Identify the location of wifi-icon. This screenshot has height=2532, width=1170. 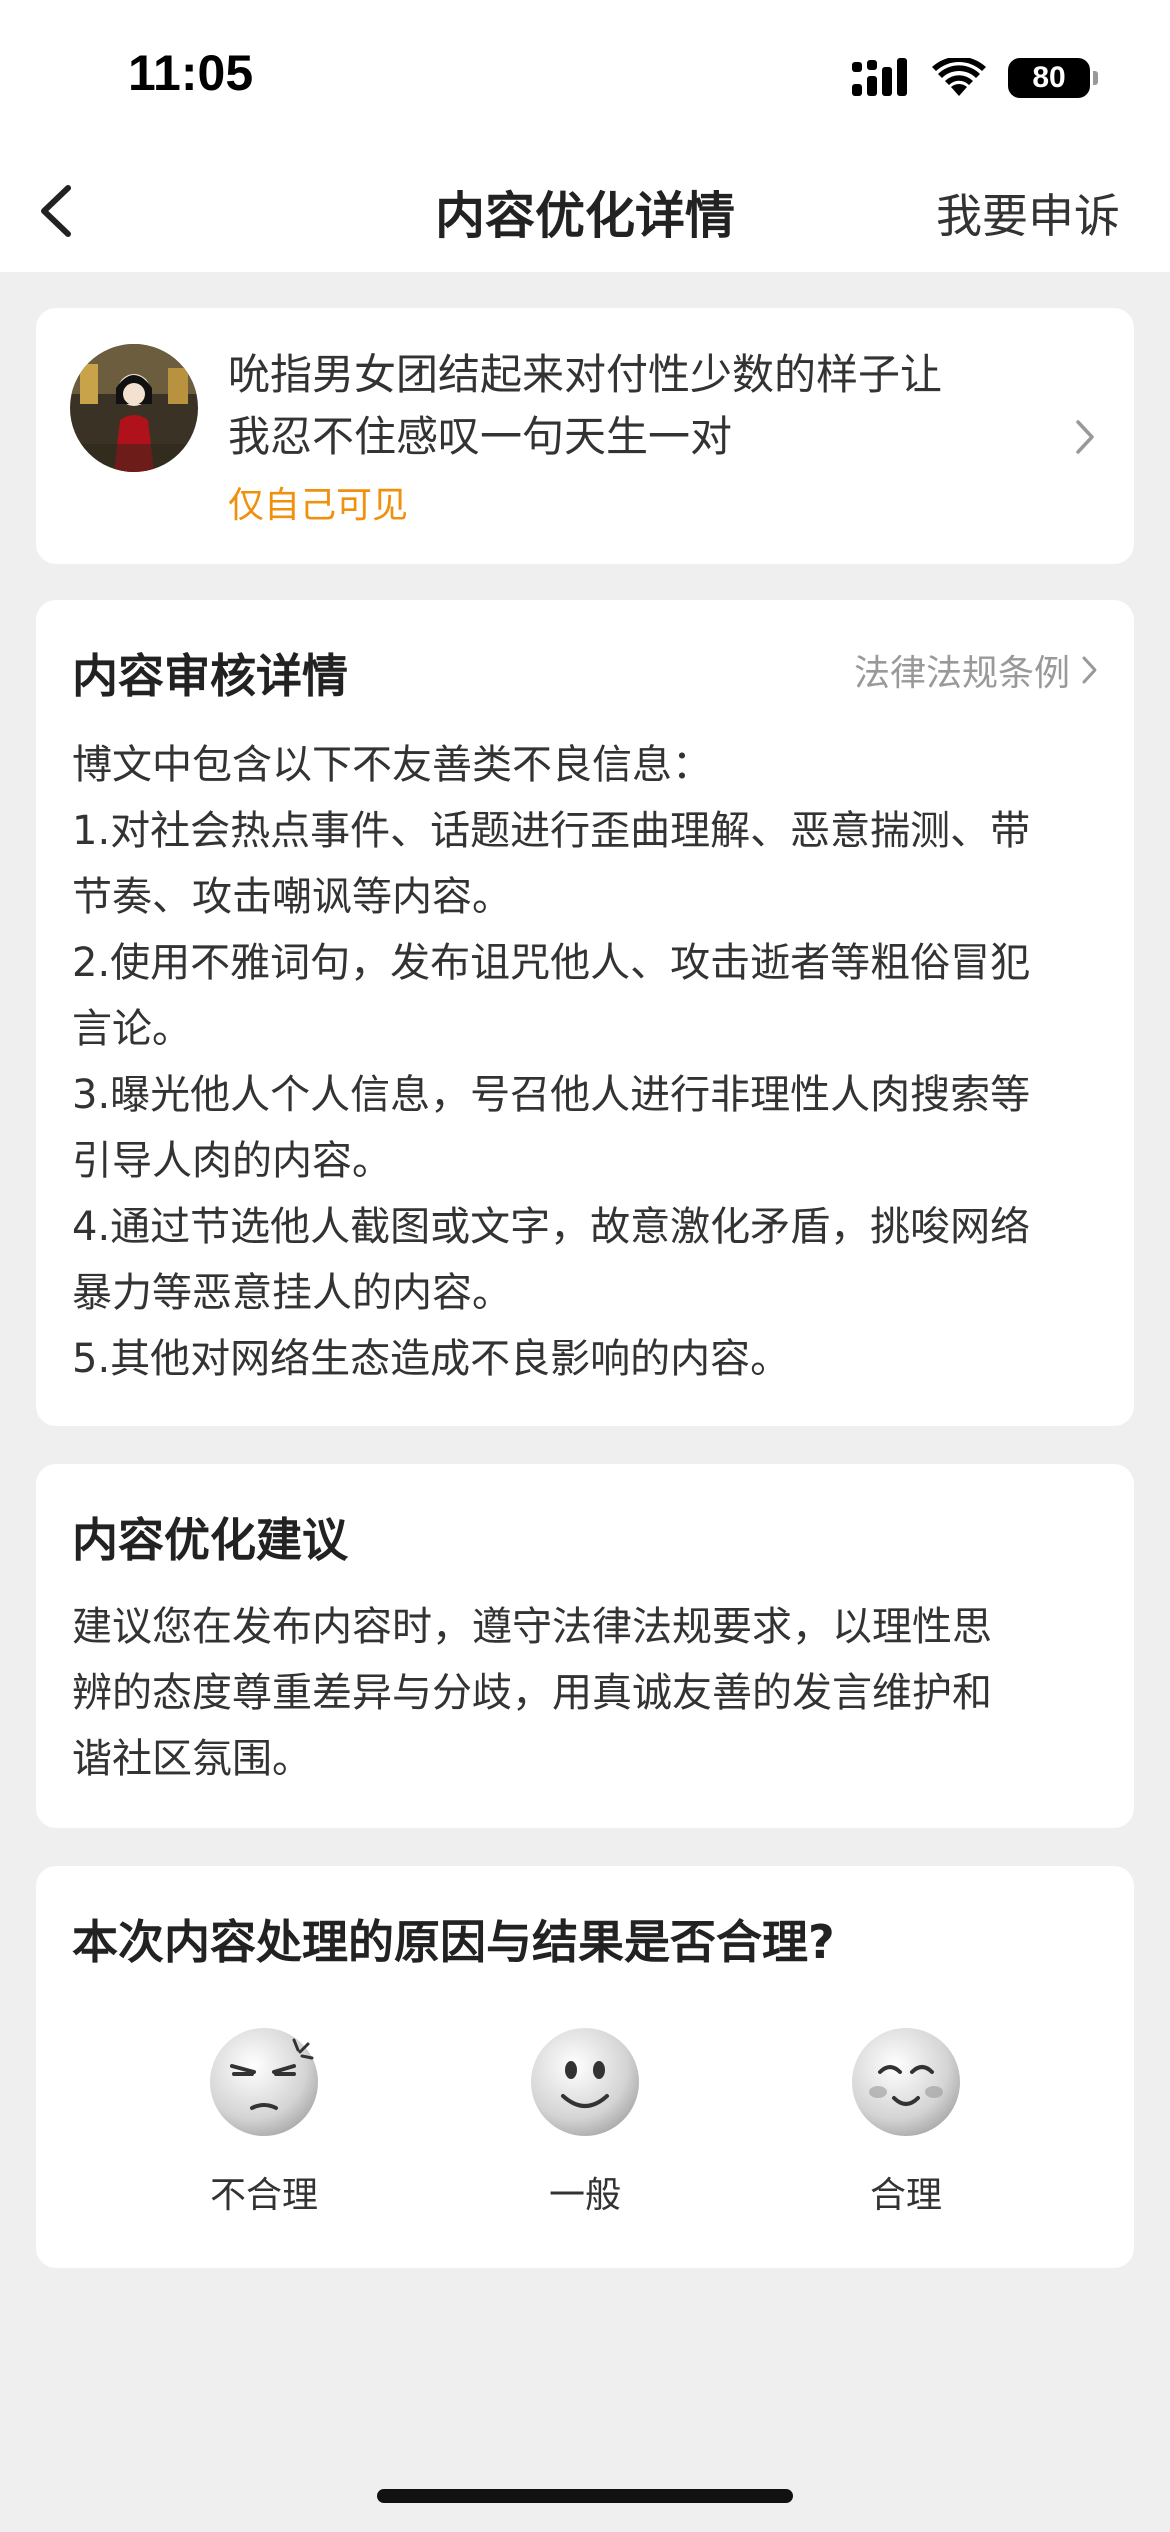
(959, 77).